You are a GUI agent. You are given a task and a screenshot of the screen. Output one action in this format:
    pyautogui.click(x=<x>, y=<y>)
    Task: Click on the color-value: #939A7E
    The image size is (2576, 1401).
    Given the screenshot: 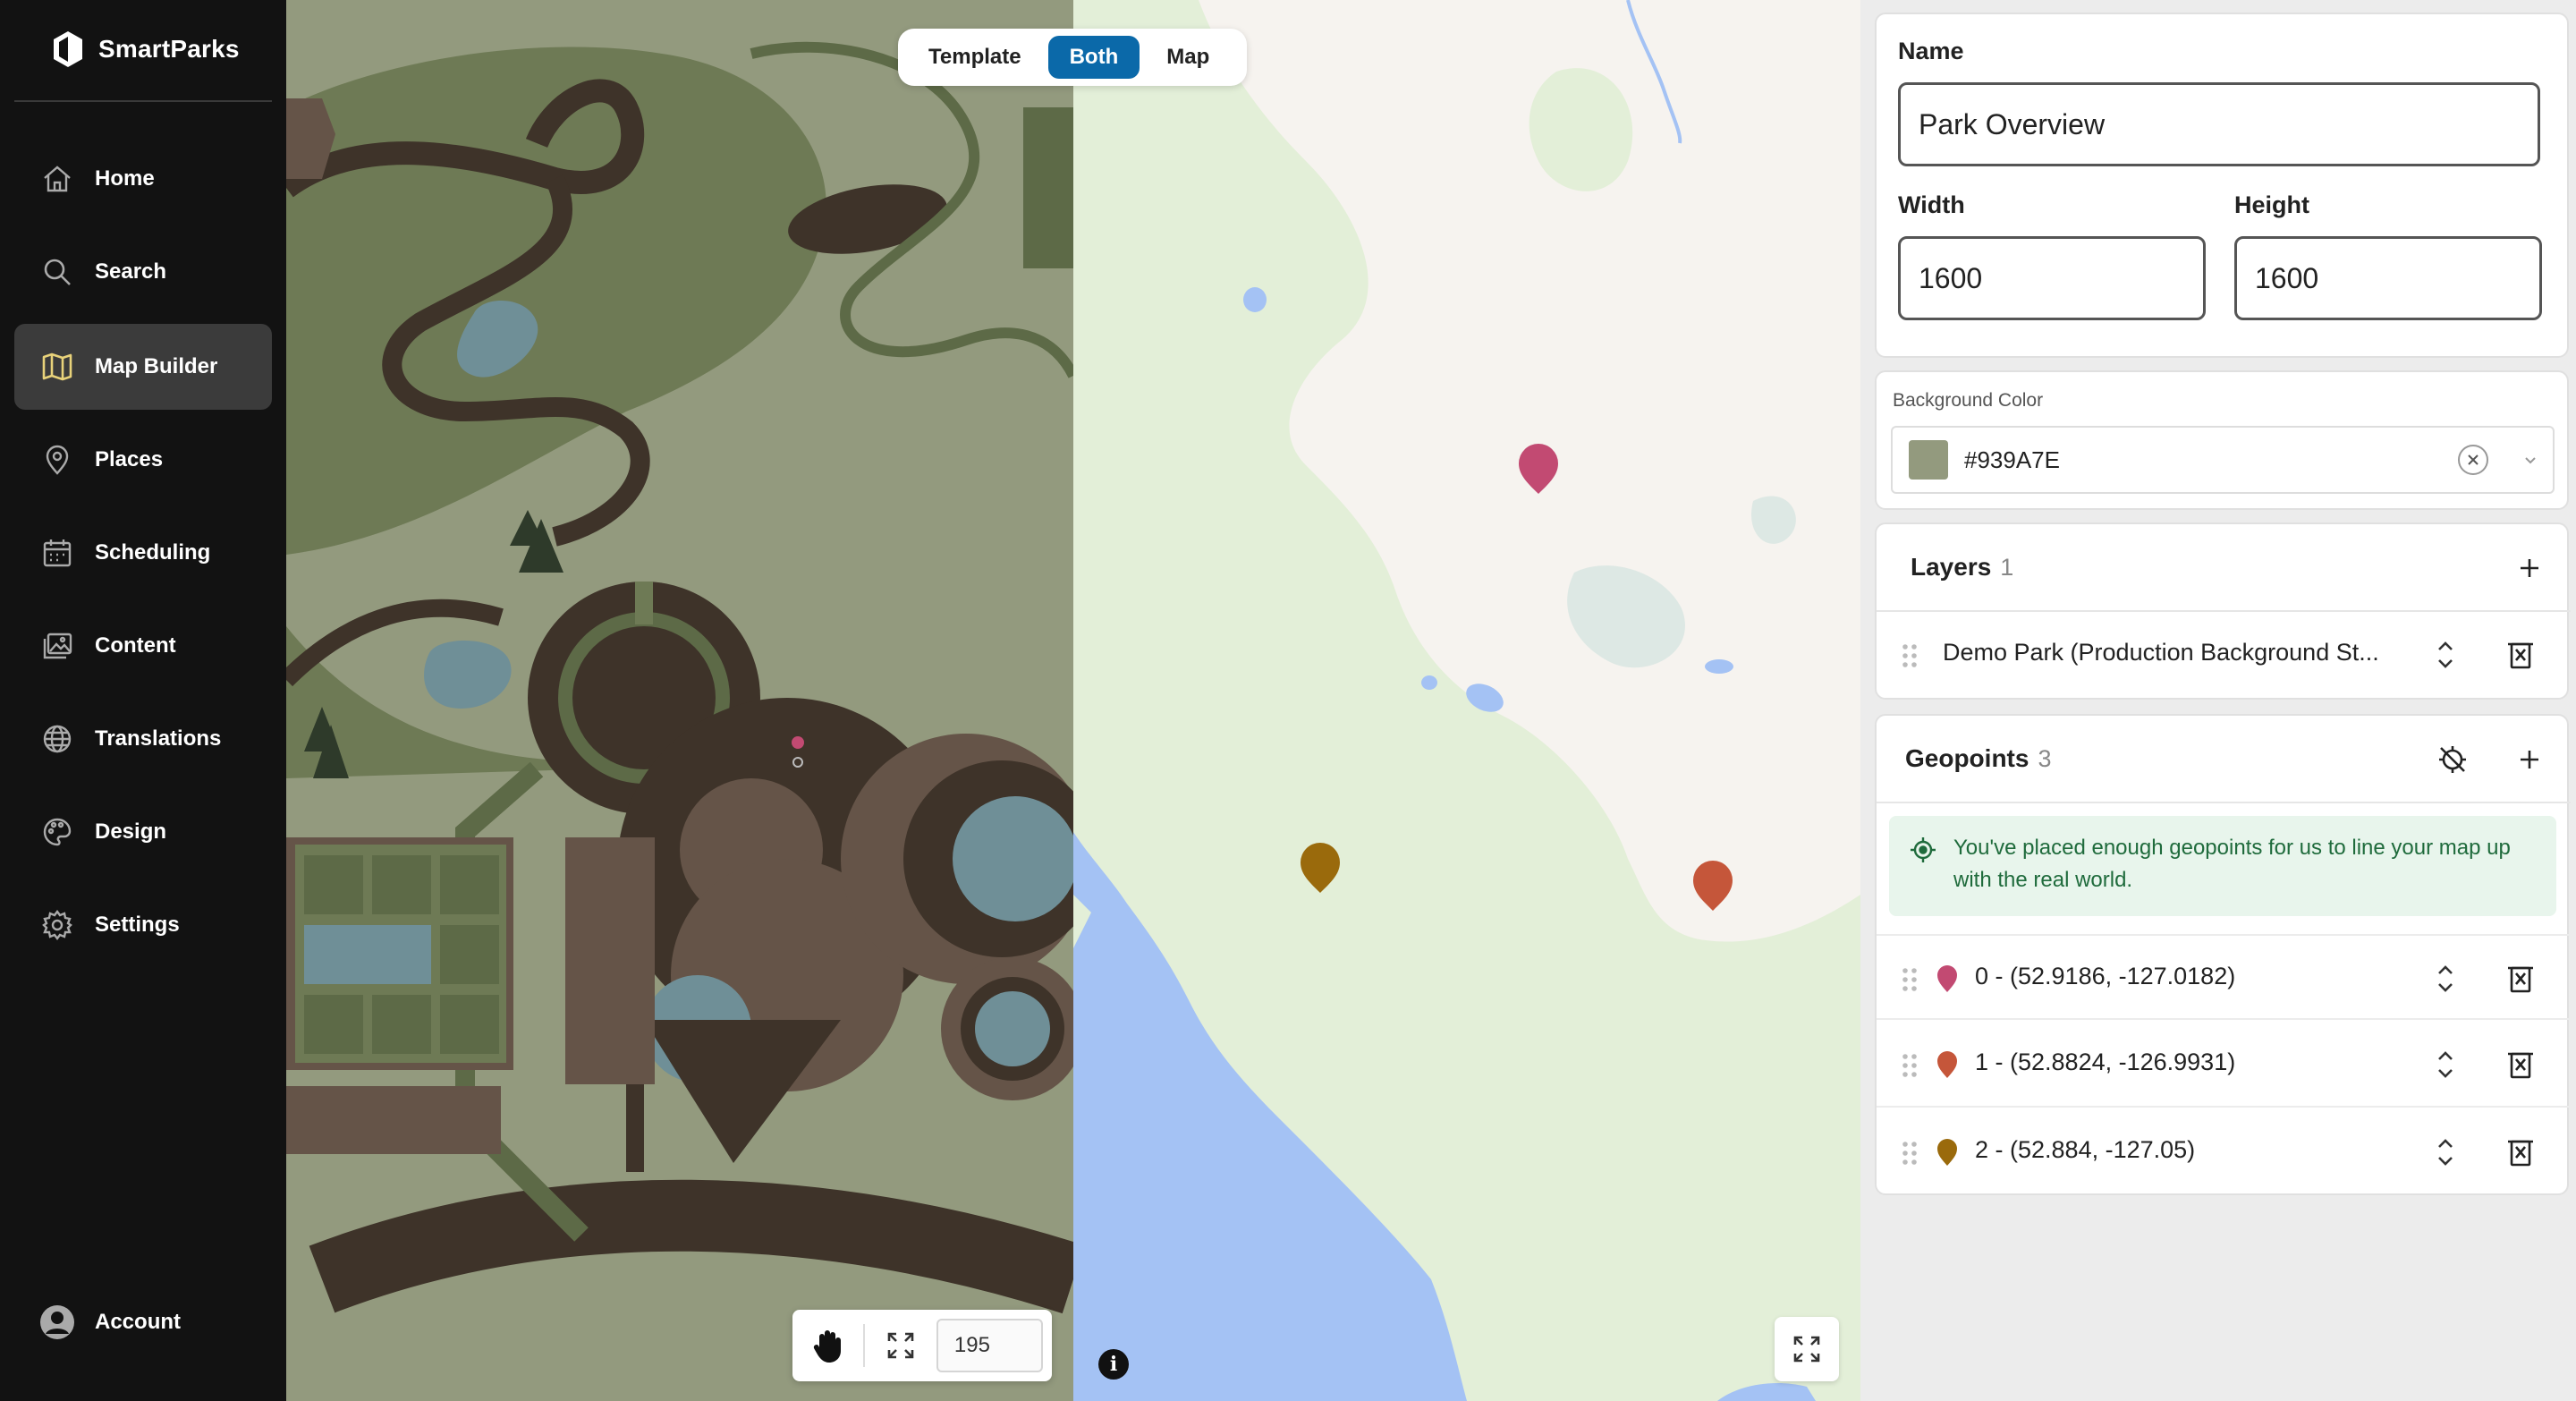 What is the action you would take?
    pyautogui.click(x=2012, y=459)
    